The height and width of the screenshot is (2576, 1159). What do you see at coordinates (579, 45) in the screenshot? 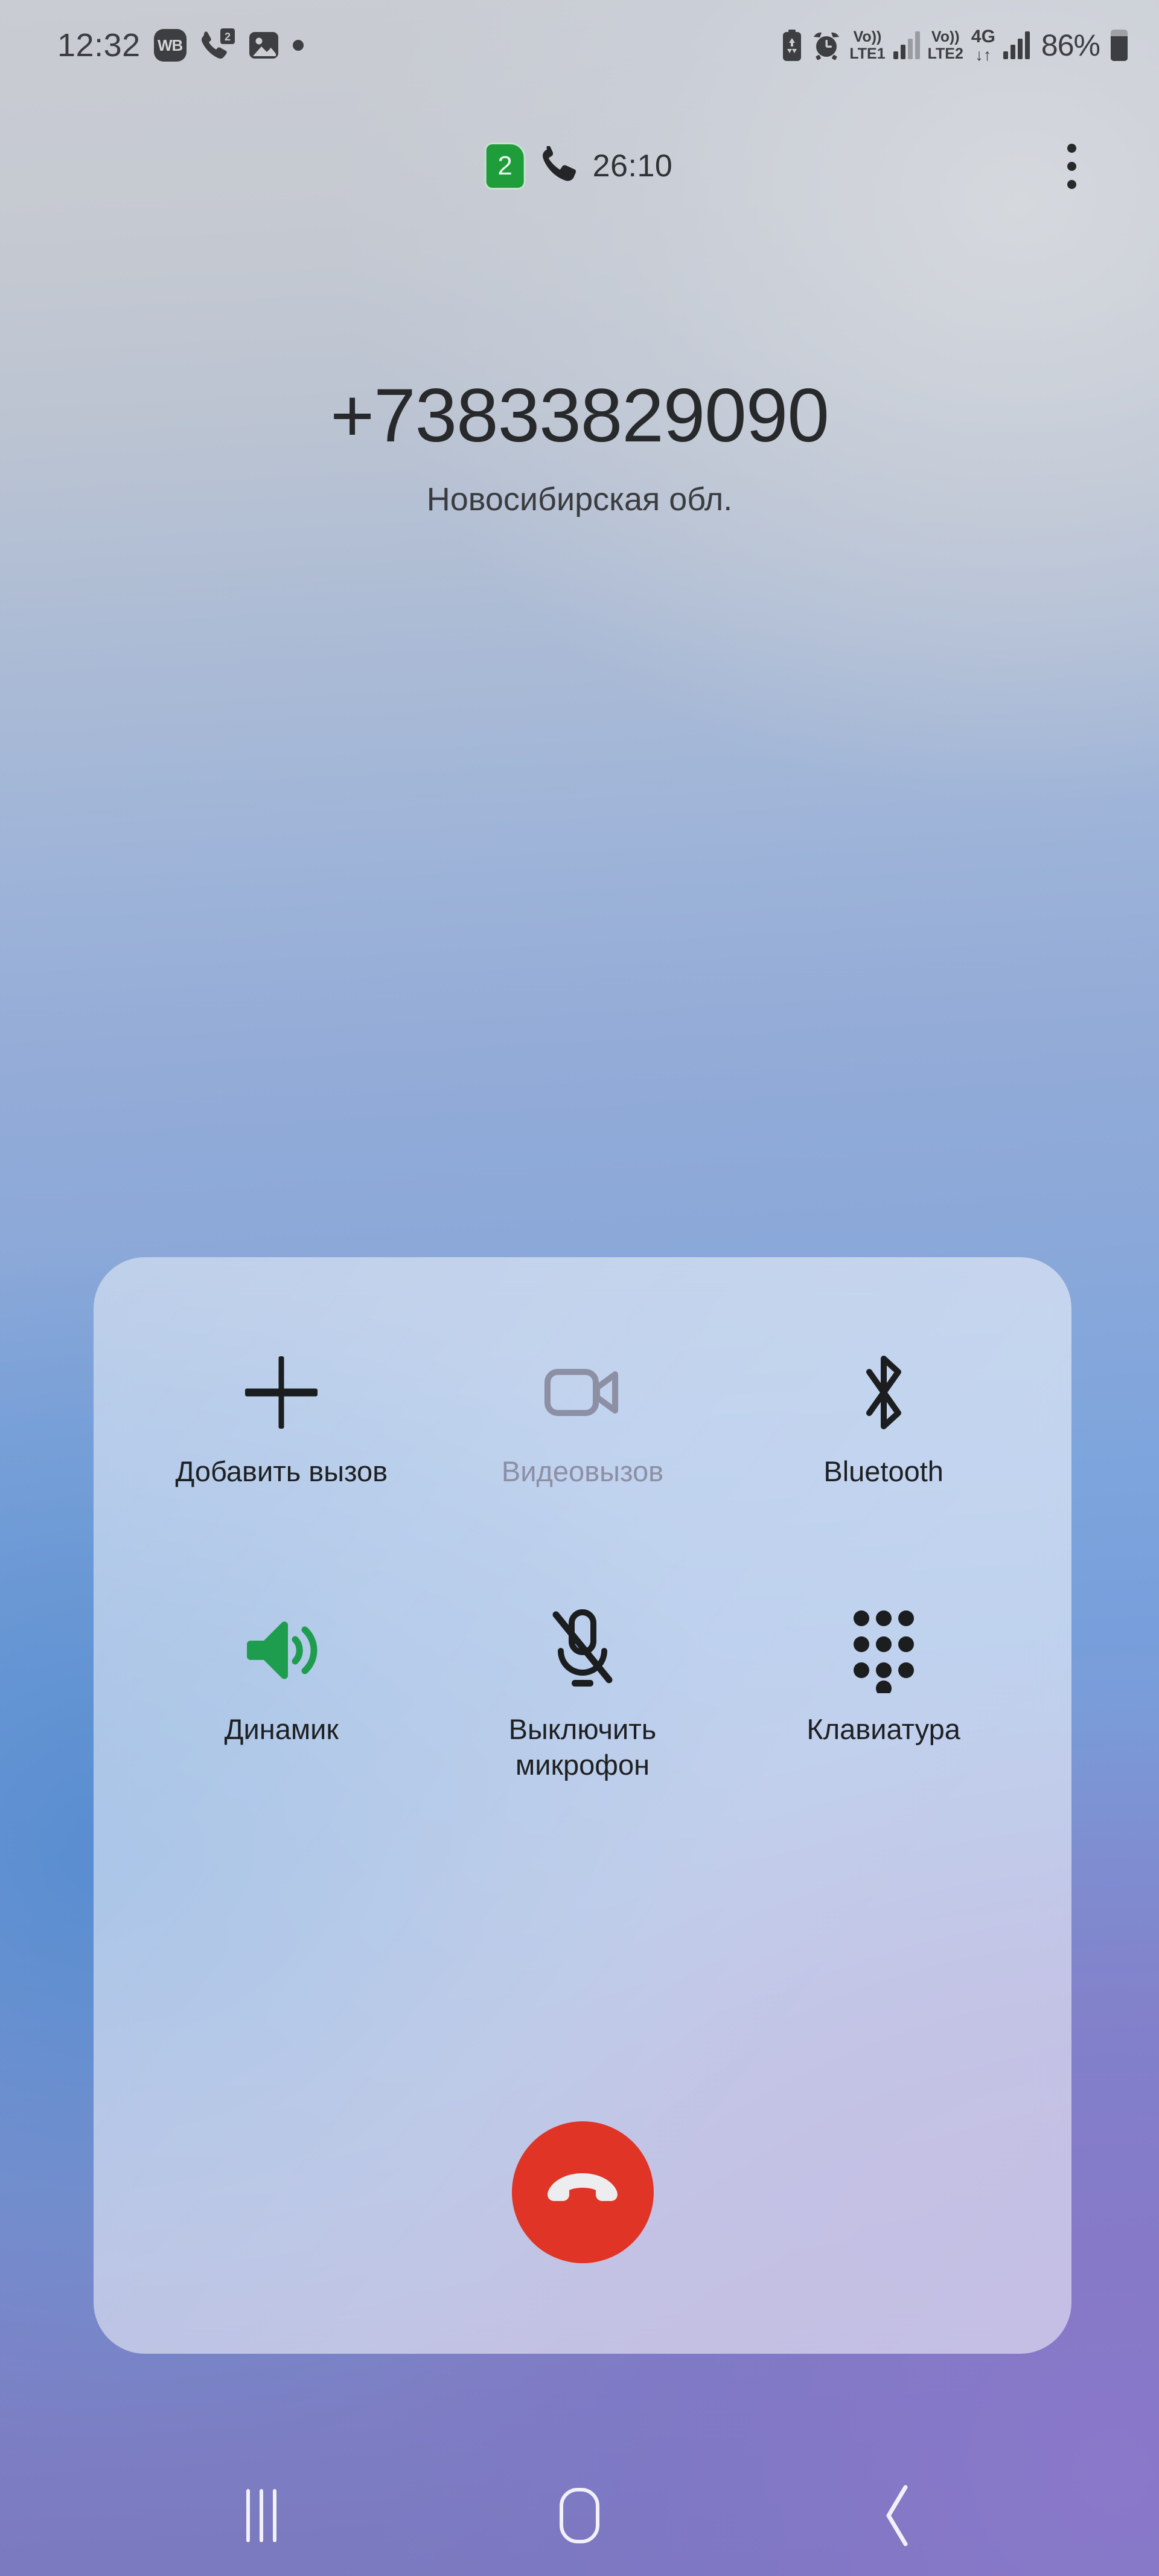
I see `status-bar: 12:32 WB 2 Vo)) LTE1 Vo)) LTE2 4G ↓↑ 86%` at bounding box center [579, 45].